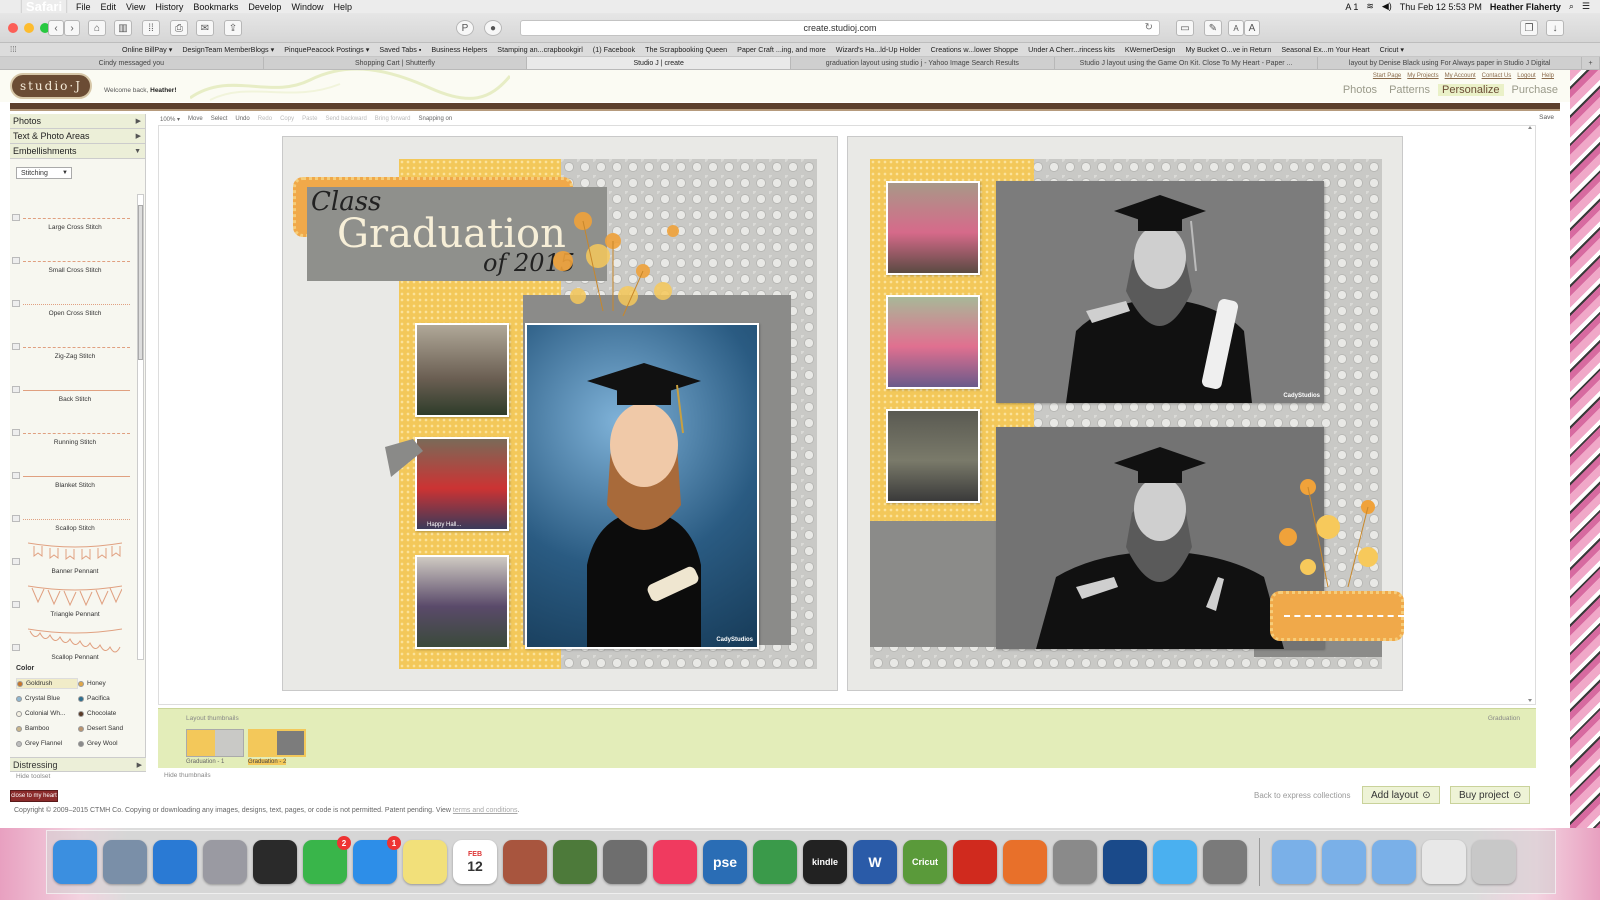 The image size is (1600, 900). I want to click on browser-tab: Cindy messaged you, so click(132, 63).